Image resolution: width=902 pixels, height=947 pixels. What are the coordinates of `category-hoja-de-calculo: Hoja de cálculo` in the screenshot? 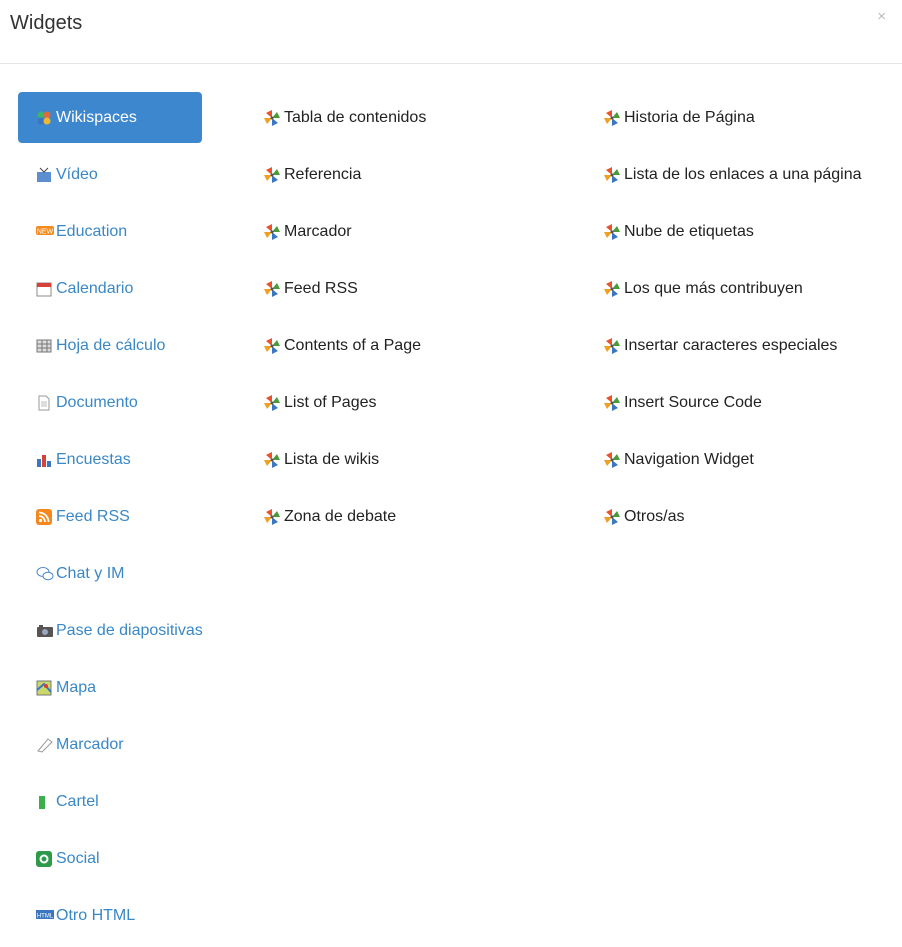 It's located at (110, 345).